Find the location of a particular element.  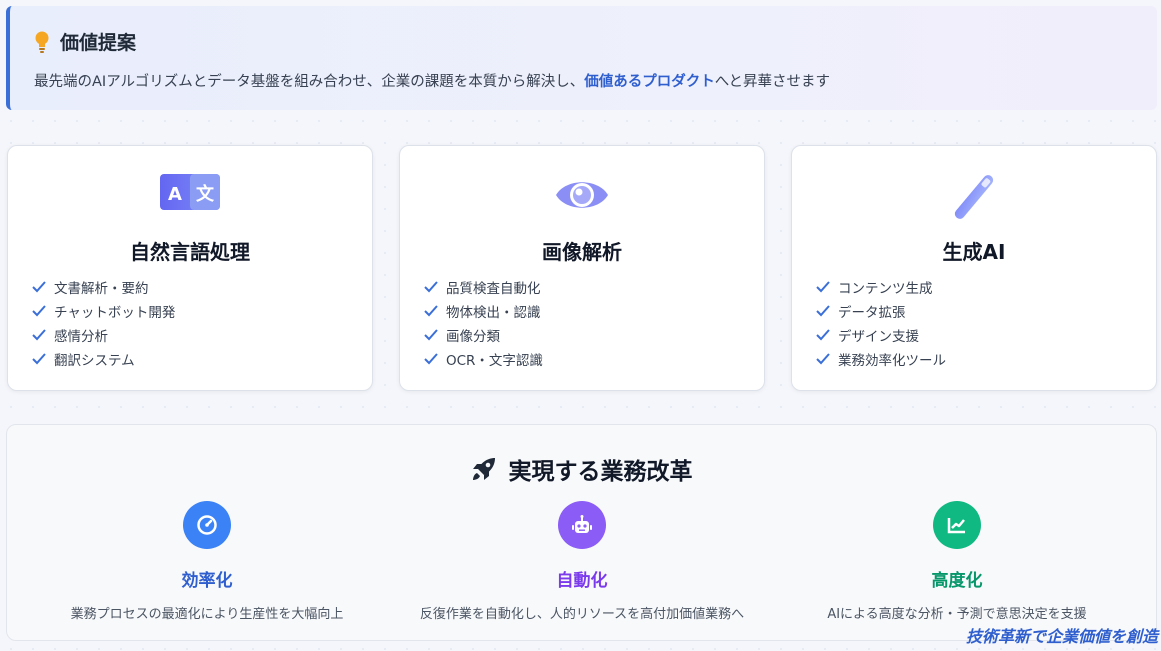

eye-icon is located at coordinates (582, 195).